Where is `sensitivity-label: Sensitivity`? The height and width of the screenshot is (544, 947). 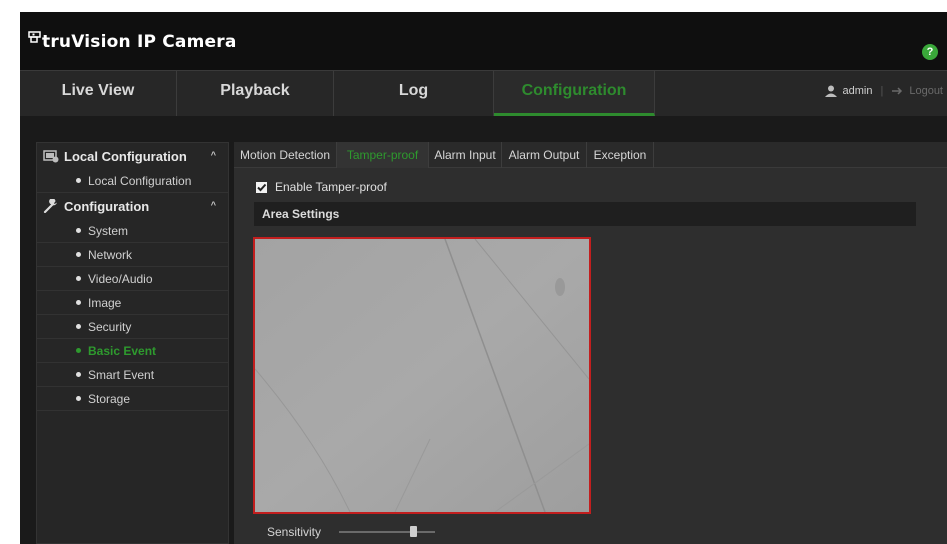 sensitivity-label: Sensitivity is located at coordinates (294, 532).